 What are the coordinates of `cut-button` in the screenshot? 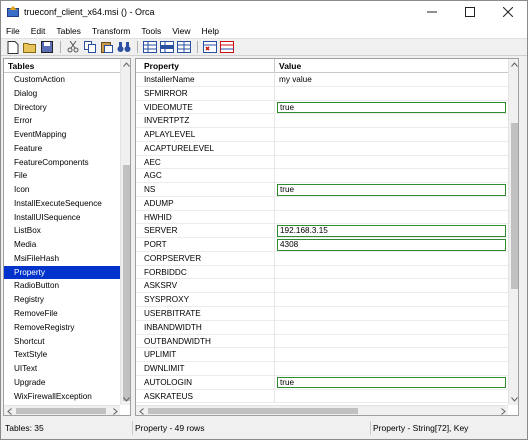 It's located at (73, 47).